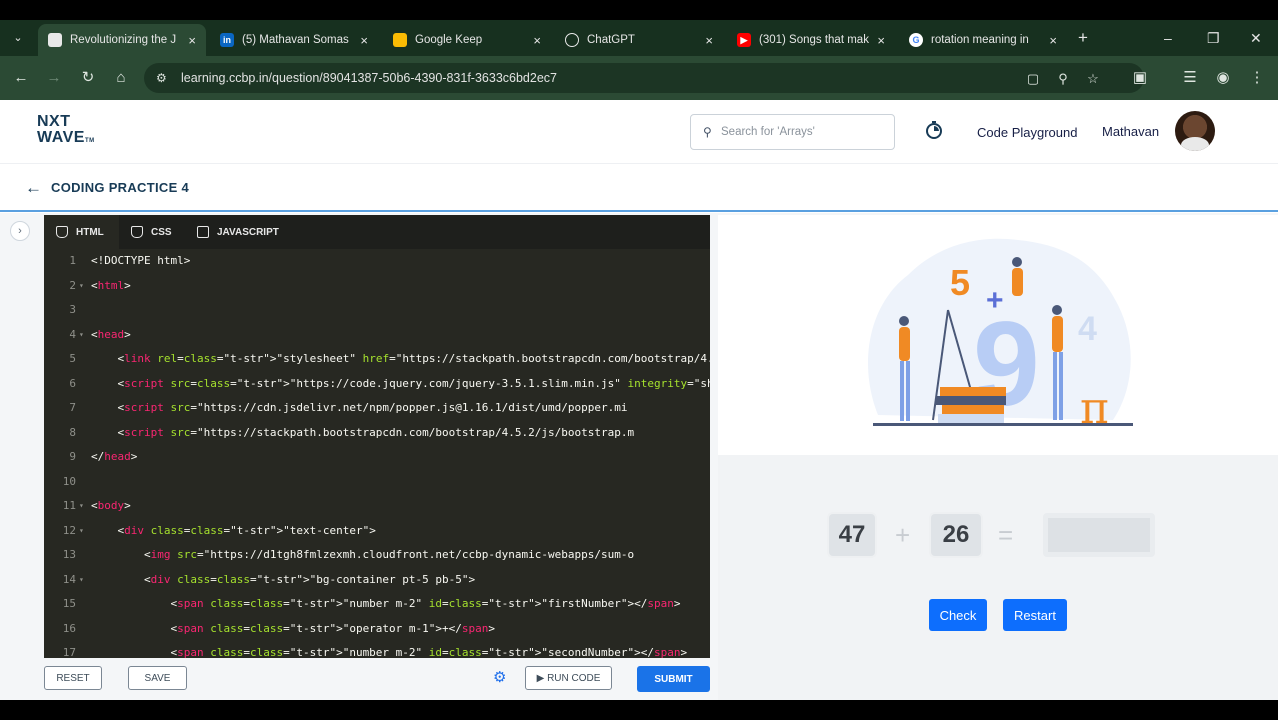  What do you see at coordinates (377, 232) in the screenshot?
I see `editor-tabs: HTML CSS JAVASCRIPT` at bounding box center [377, 232].